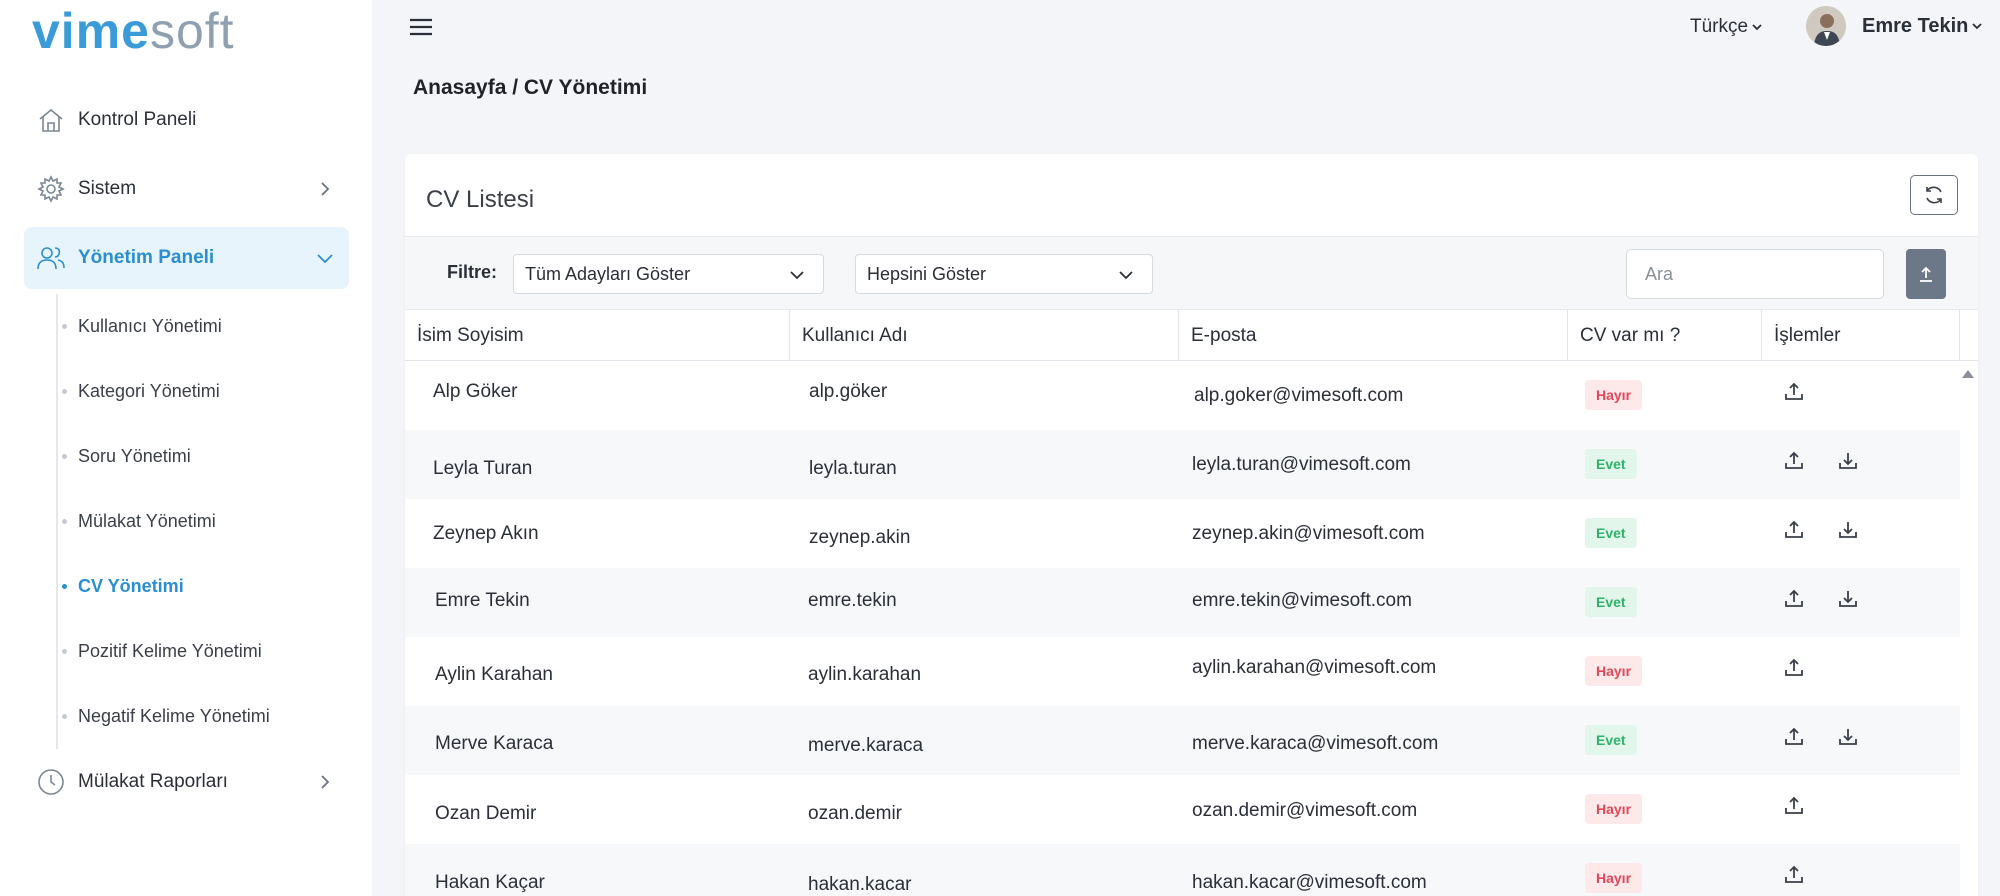  What do you see at coordinates (134, 455) in the screenshot?
I see `subnav-item-label: Soru Yönetimi` at bounding box center [134, 455].